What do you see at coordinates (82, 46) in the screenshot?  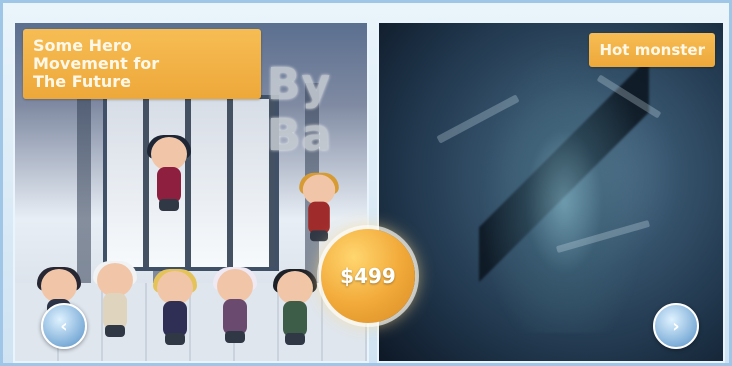 I see `promo-title-line: Some Hero` at bounding box center [82, 46].